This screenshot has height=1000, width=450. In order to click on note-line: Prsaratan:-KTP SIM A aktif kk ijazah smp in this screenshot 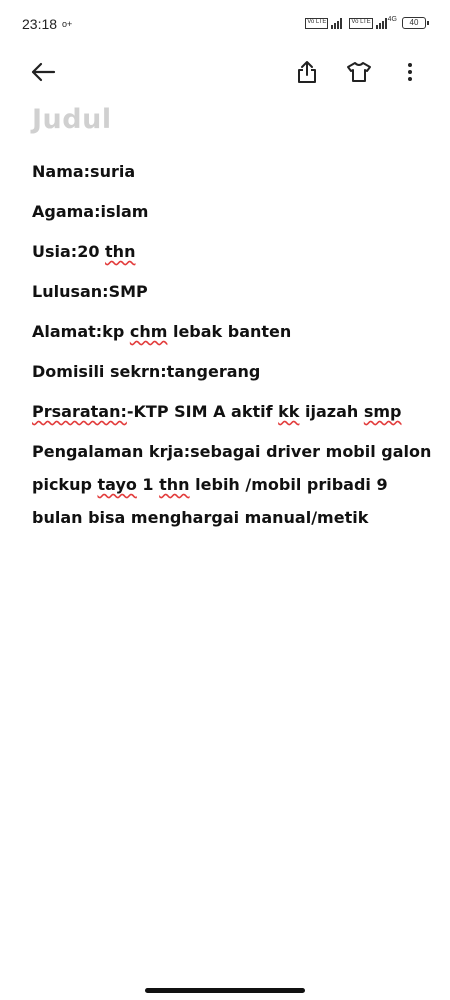, I will do `click(232, 411)`.